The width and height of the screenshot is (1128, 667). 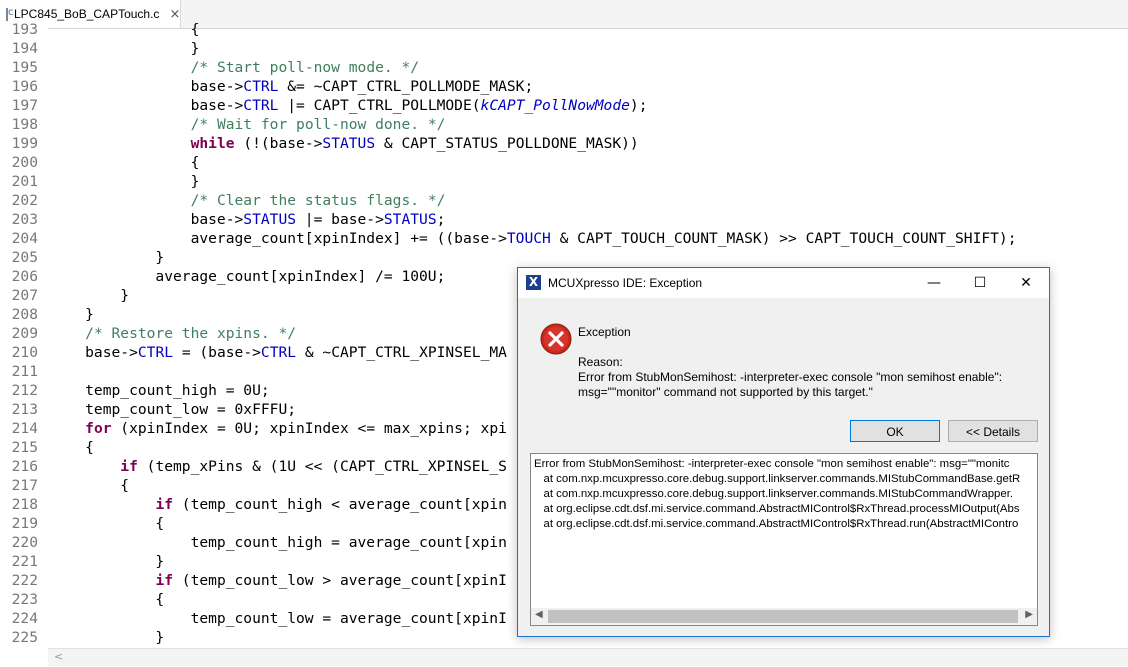 What do you see at coordinates (292, 86) in the screenshot?
I see `code-text: base->CTRL &= ~CAPT_CTRL_POLLMODE_MASK;` at bounding box center [292, 86].